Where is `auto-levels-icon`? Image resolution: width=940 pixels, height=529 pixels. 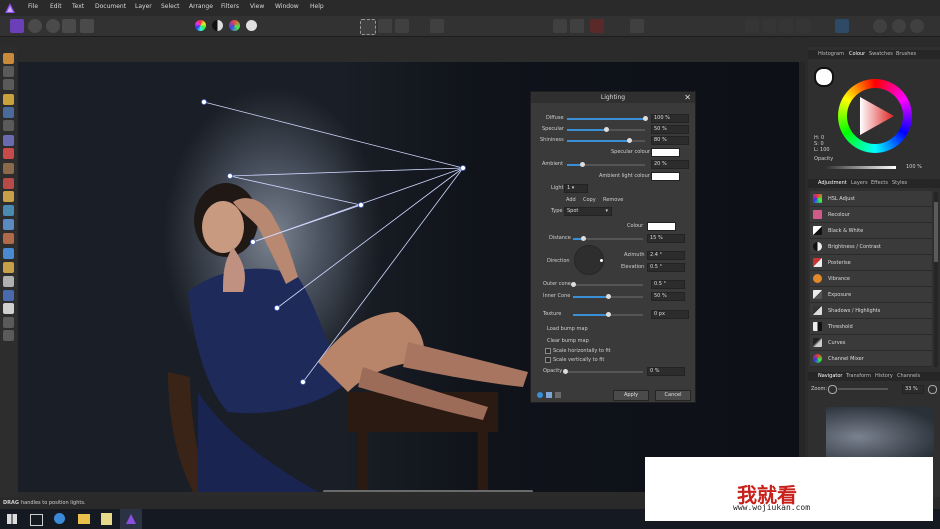 auto-levels-icon is located at coordinates (200, 25).